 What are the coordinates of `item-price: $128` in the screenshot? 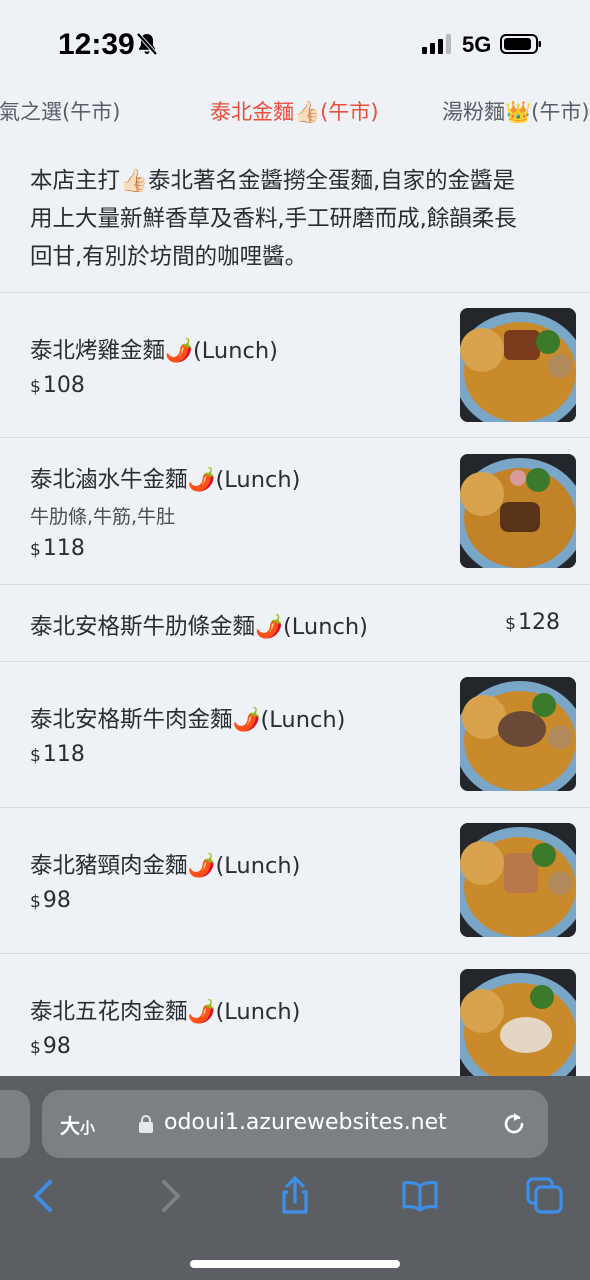 It's located at (532, 622).